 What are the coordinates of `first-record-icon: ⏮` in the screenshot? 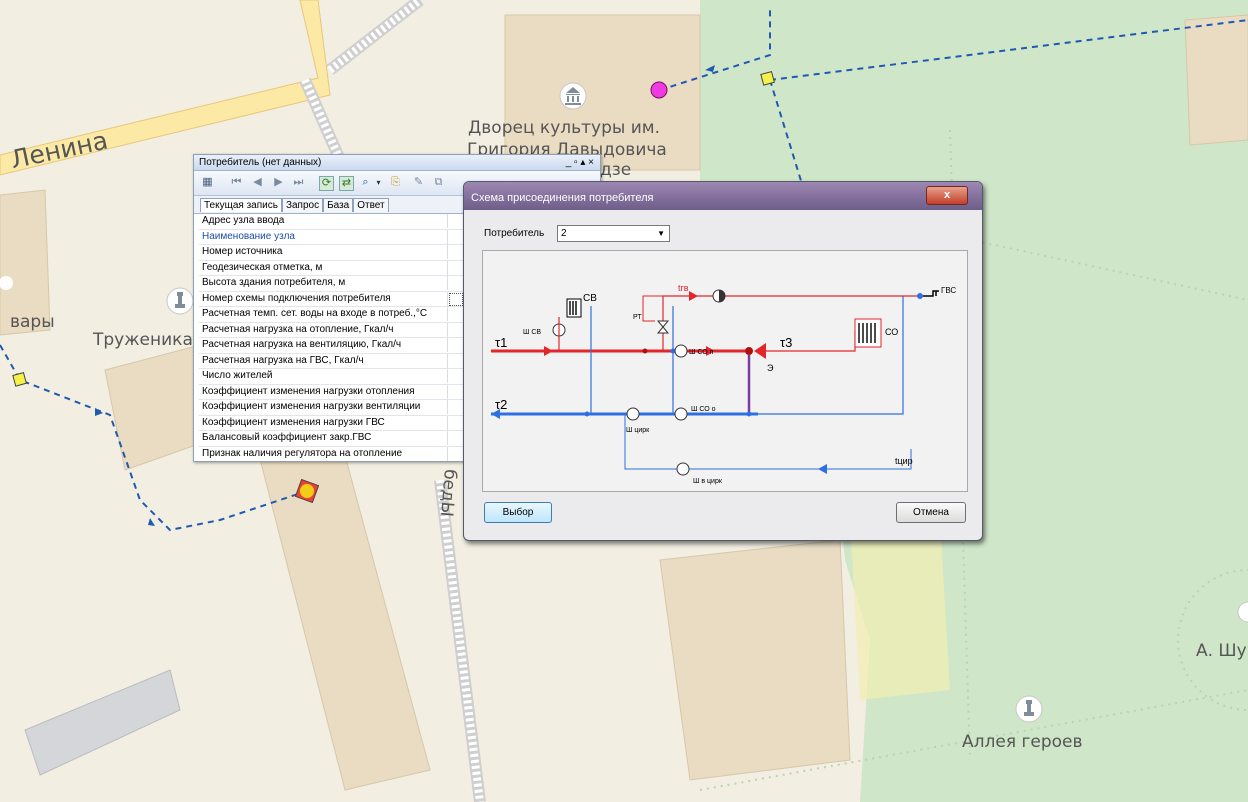 It's located at (236, 182).